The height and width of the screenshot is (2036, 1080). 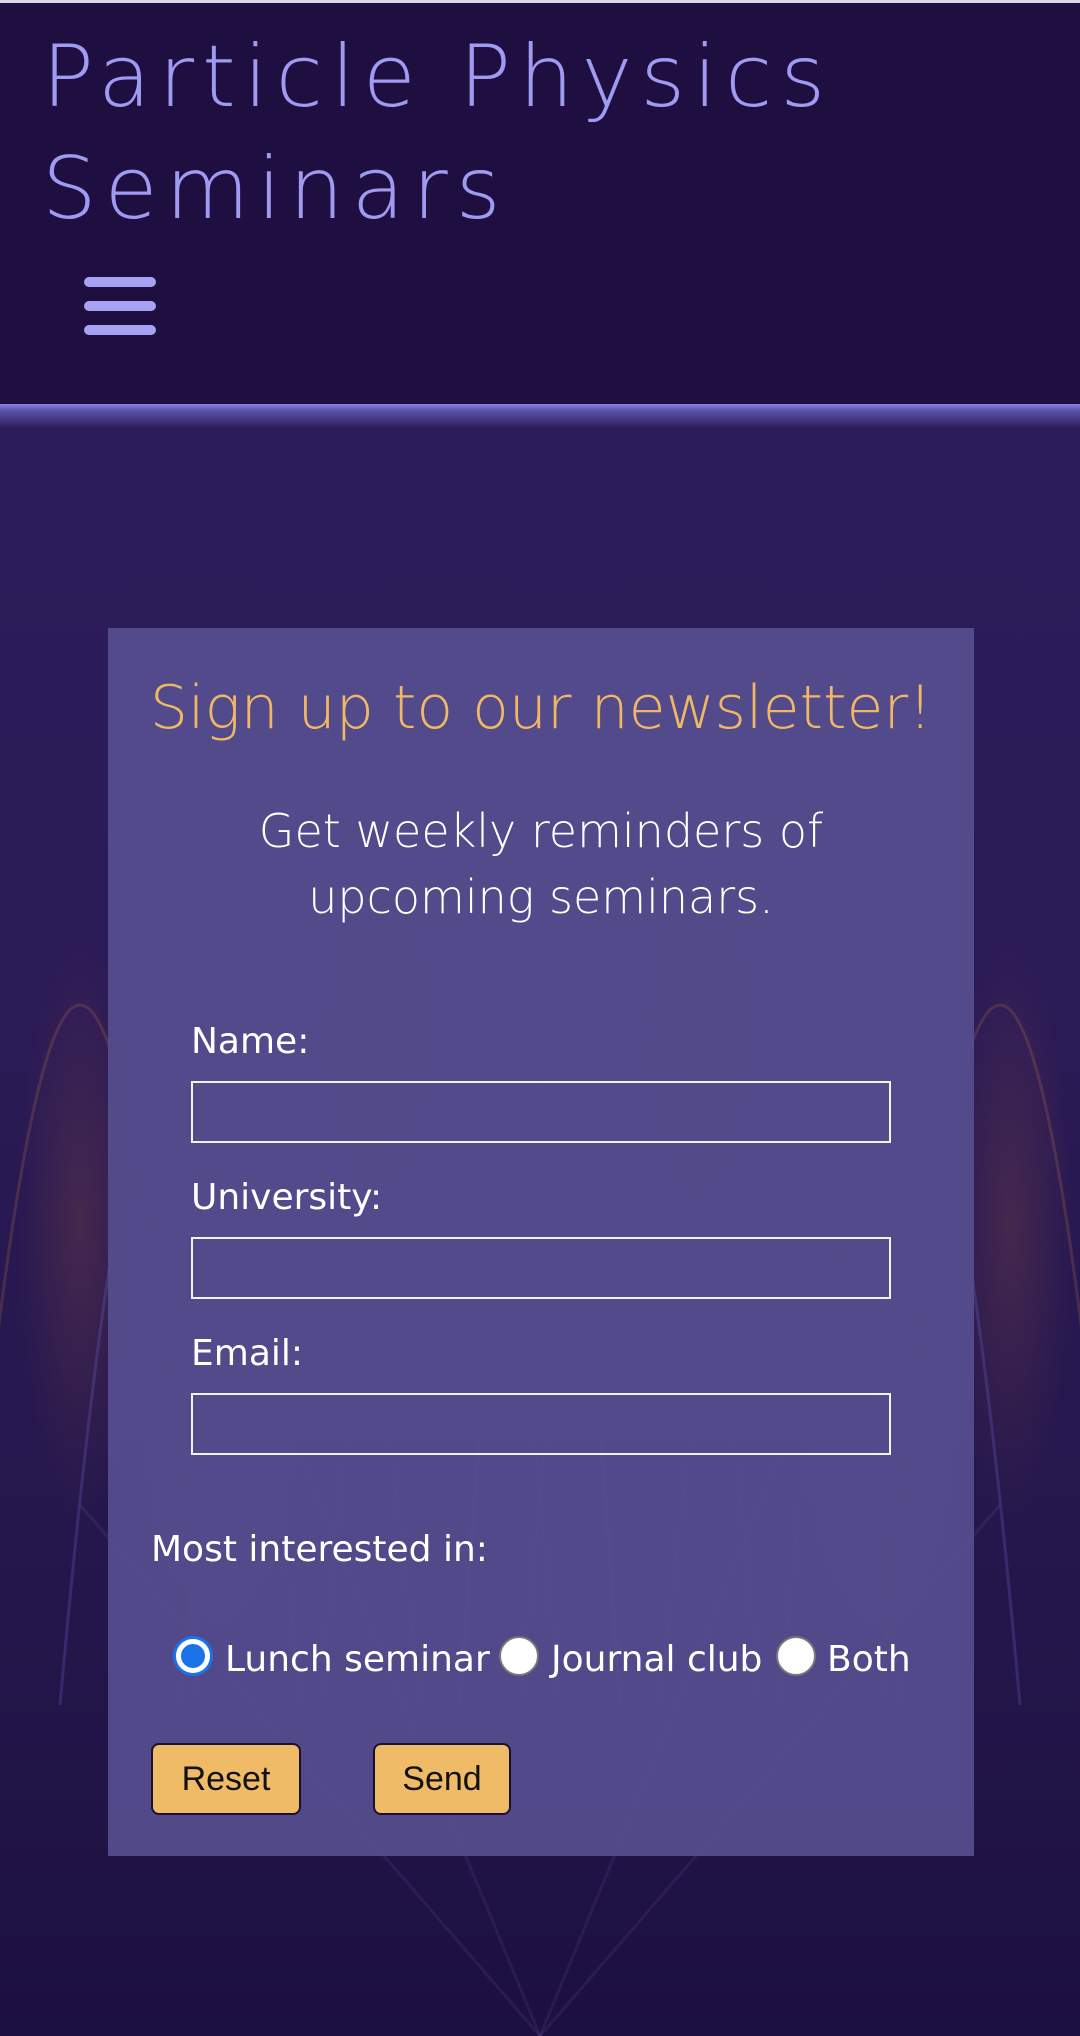 What do you see at coordinates (438, 133) in the screenshot?
I see `site-title: Particle Physics Seminars` at bounding box center [438, 133].